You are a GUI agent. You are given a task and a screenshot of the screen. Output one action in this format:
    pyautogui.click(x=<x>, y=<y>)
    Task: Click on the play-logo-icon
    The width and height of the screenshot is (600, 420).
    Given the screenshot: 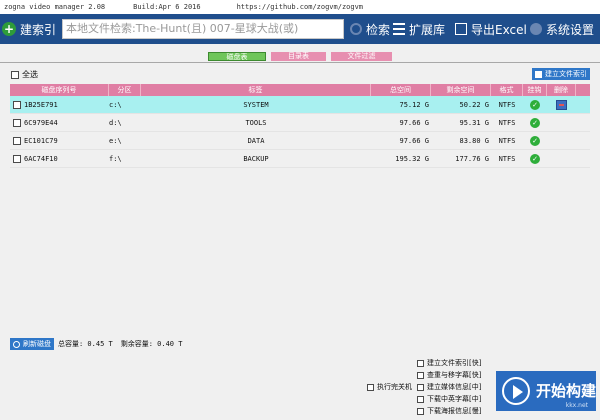 What is the action you would take?
    pyautogui.click(x=516, y=391)
    